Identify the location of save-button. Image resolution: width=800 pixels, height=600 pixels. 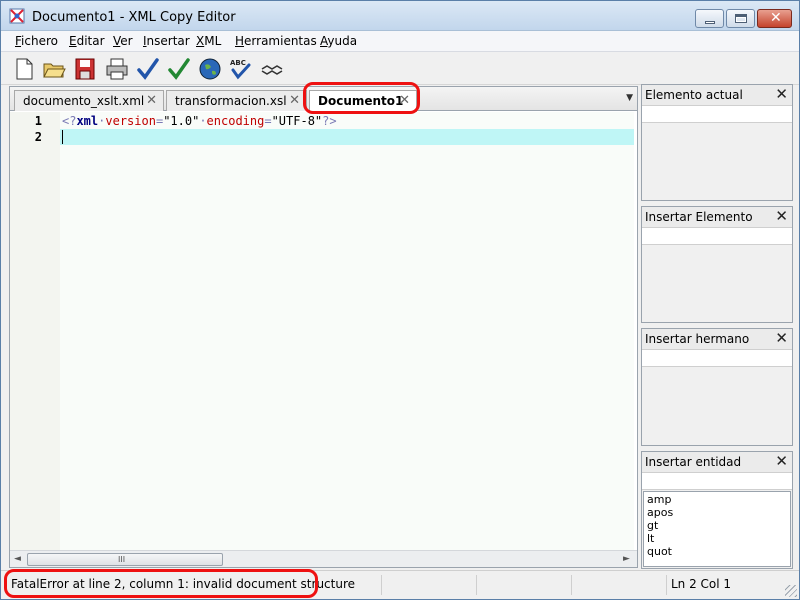
(85, 69).